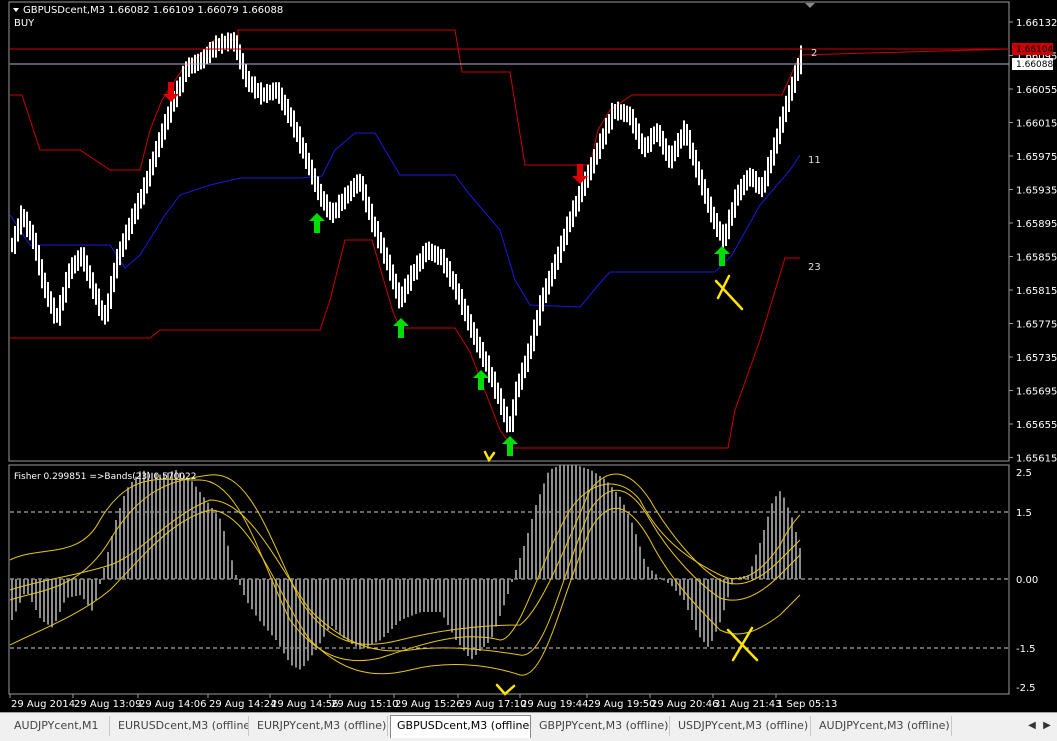  What do you see at coordinates (1036, 291) in the screenshot?
I see `price-tick-label: 1.65815` at bounding box center [1036, 291].